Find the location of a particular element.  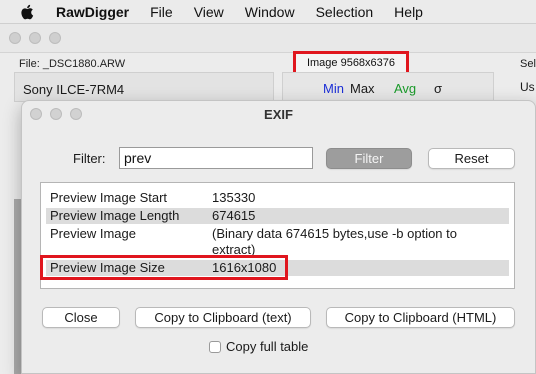

camera-model-label: Sony ILCE-7RM4 is located at coordinates (74, 89).